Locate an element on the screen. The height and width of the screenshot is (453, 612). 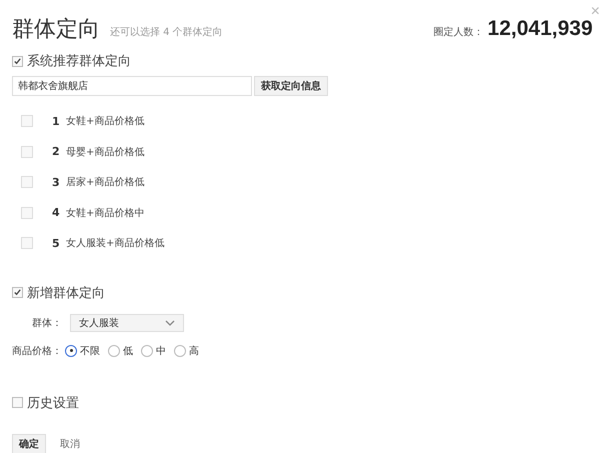
option-label: 不限 is located at coordinates (90, 351).